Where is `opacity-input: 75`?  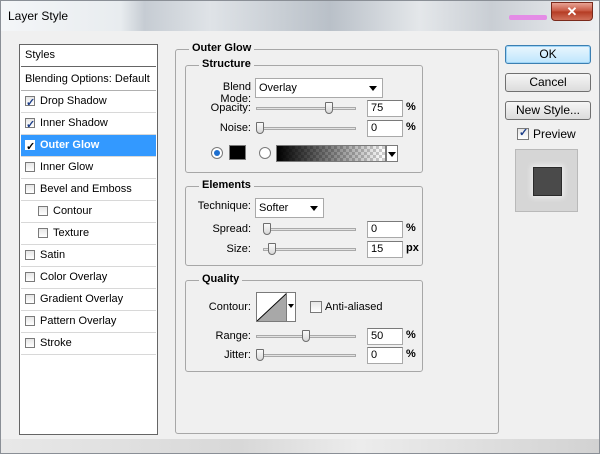
opacity-input: 75 is located at coordinates (385, 108).